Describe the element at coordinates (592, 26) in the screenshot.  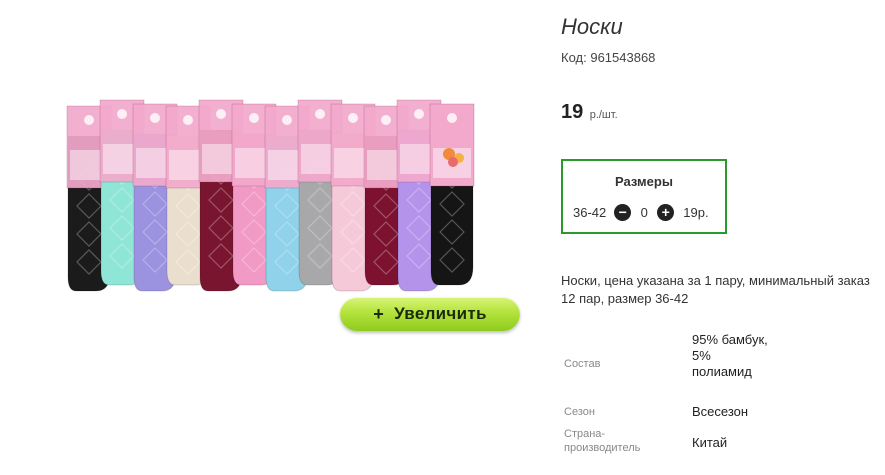
I see `product-title: Носки` at that location.